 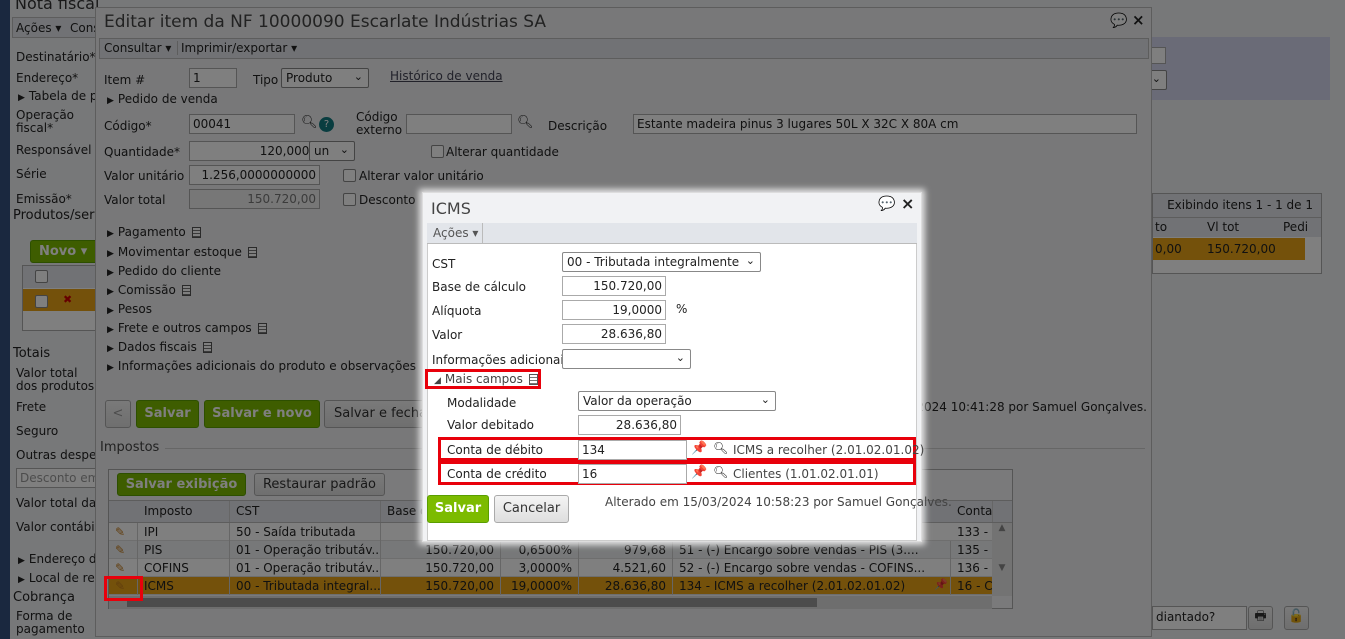 What do you see at coordinates (614, 334) in the screenshot?
I see `valor-input: 28.636,80` at bounding box center [614, 334].